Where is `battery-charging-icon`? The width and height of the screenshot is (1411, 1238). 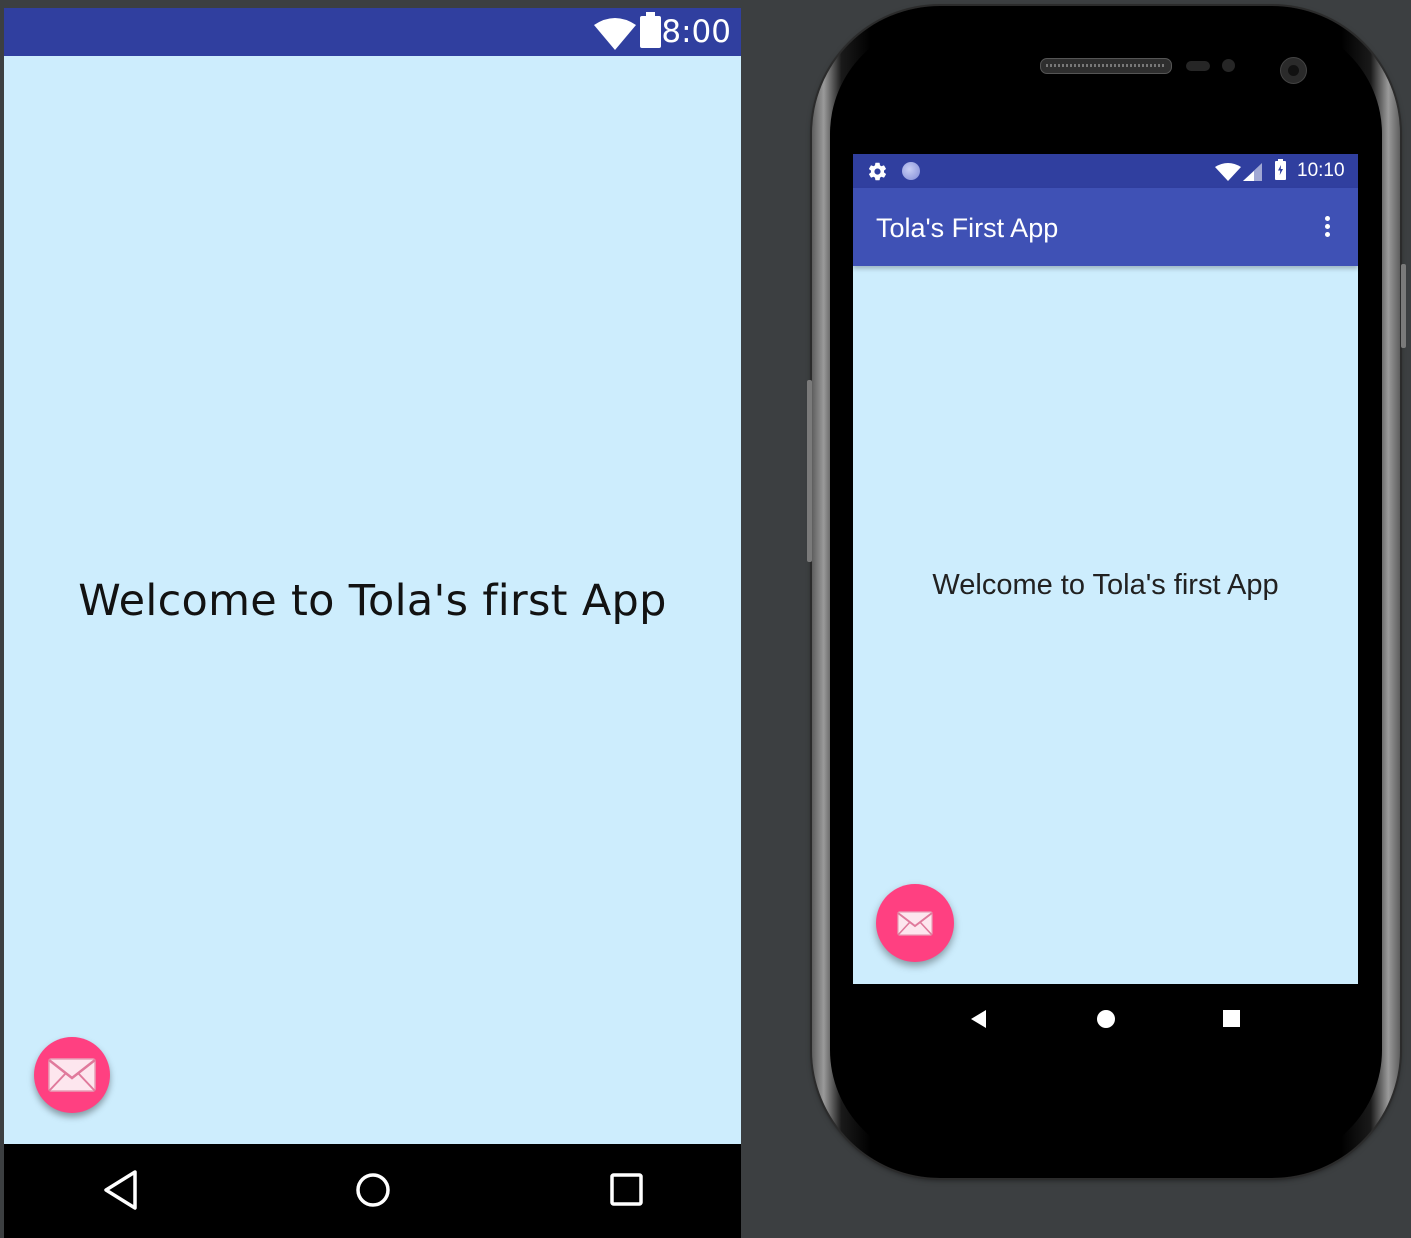 battery-charging-icon is located at coordinates (1280, 169).